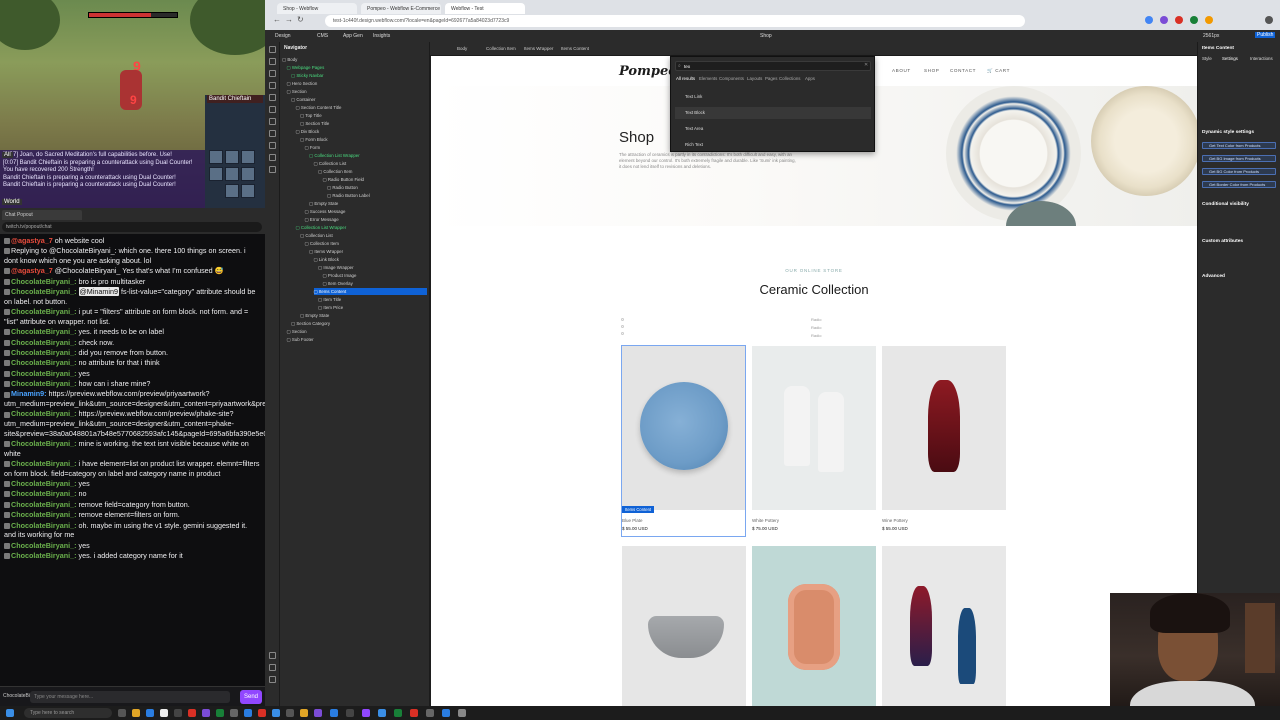  Describe the element at coordinates (272, 97) in the screenshot. I see `variables-icon` at that location.